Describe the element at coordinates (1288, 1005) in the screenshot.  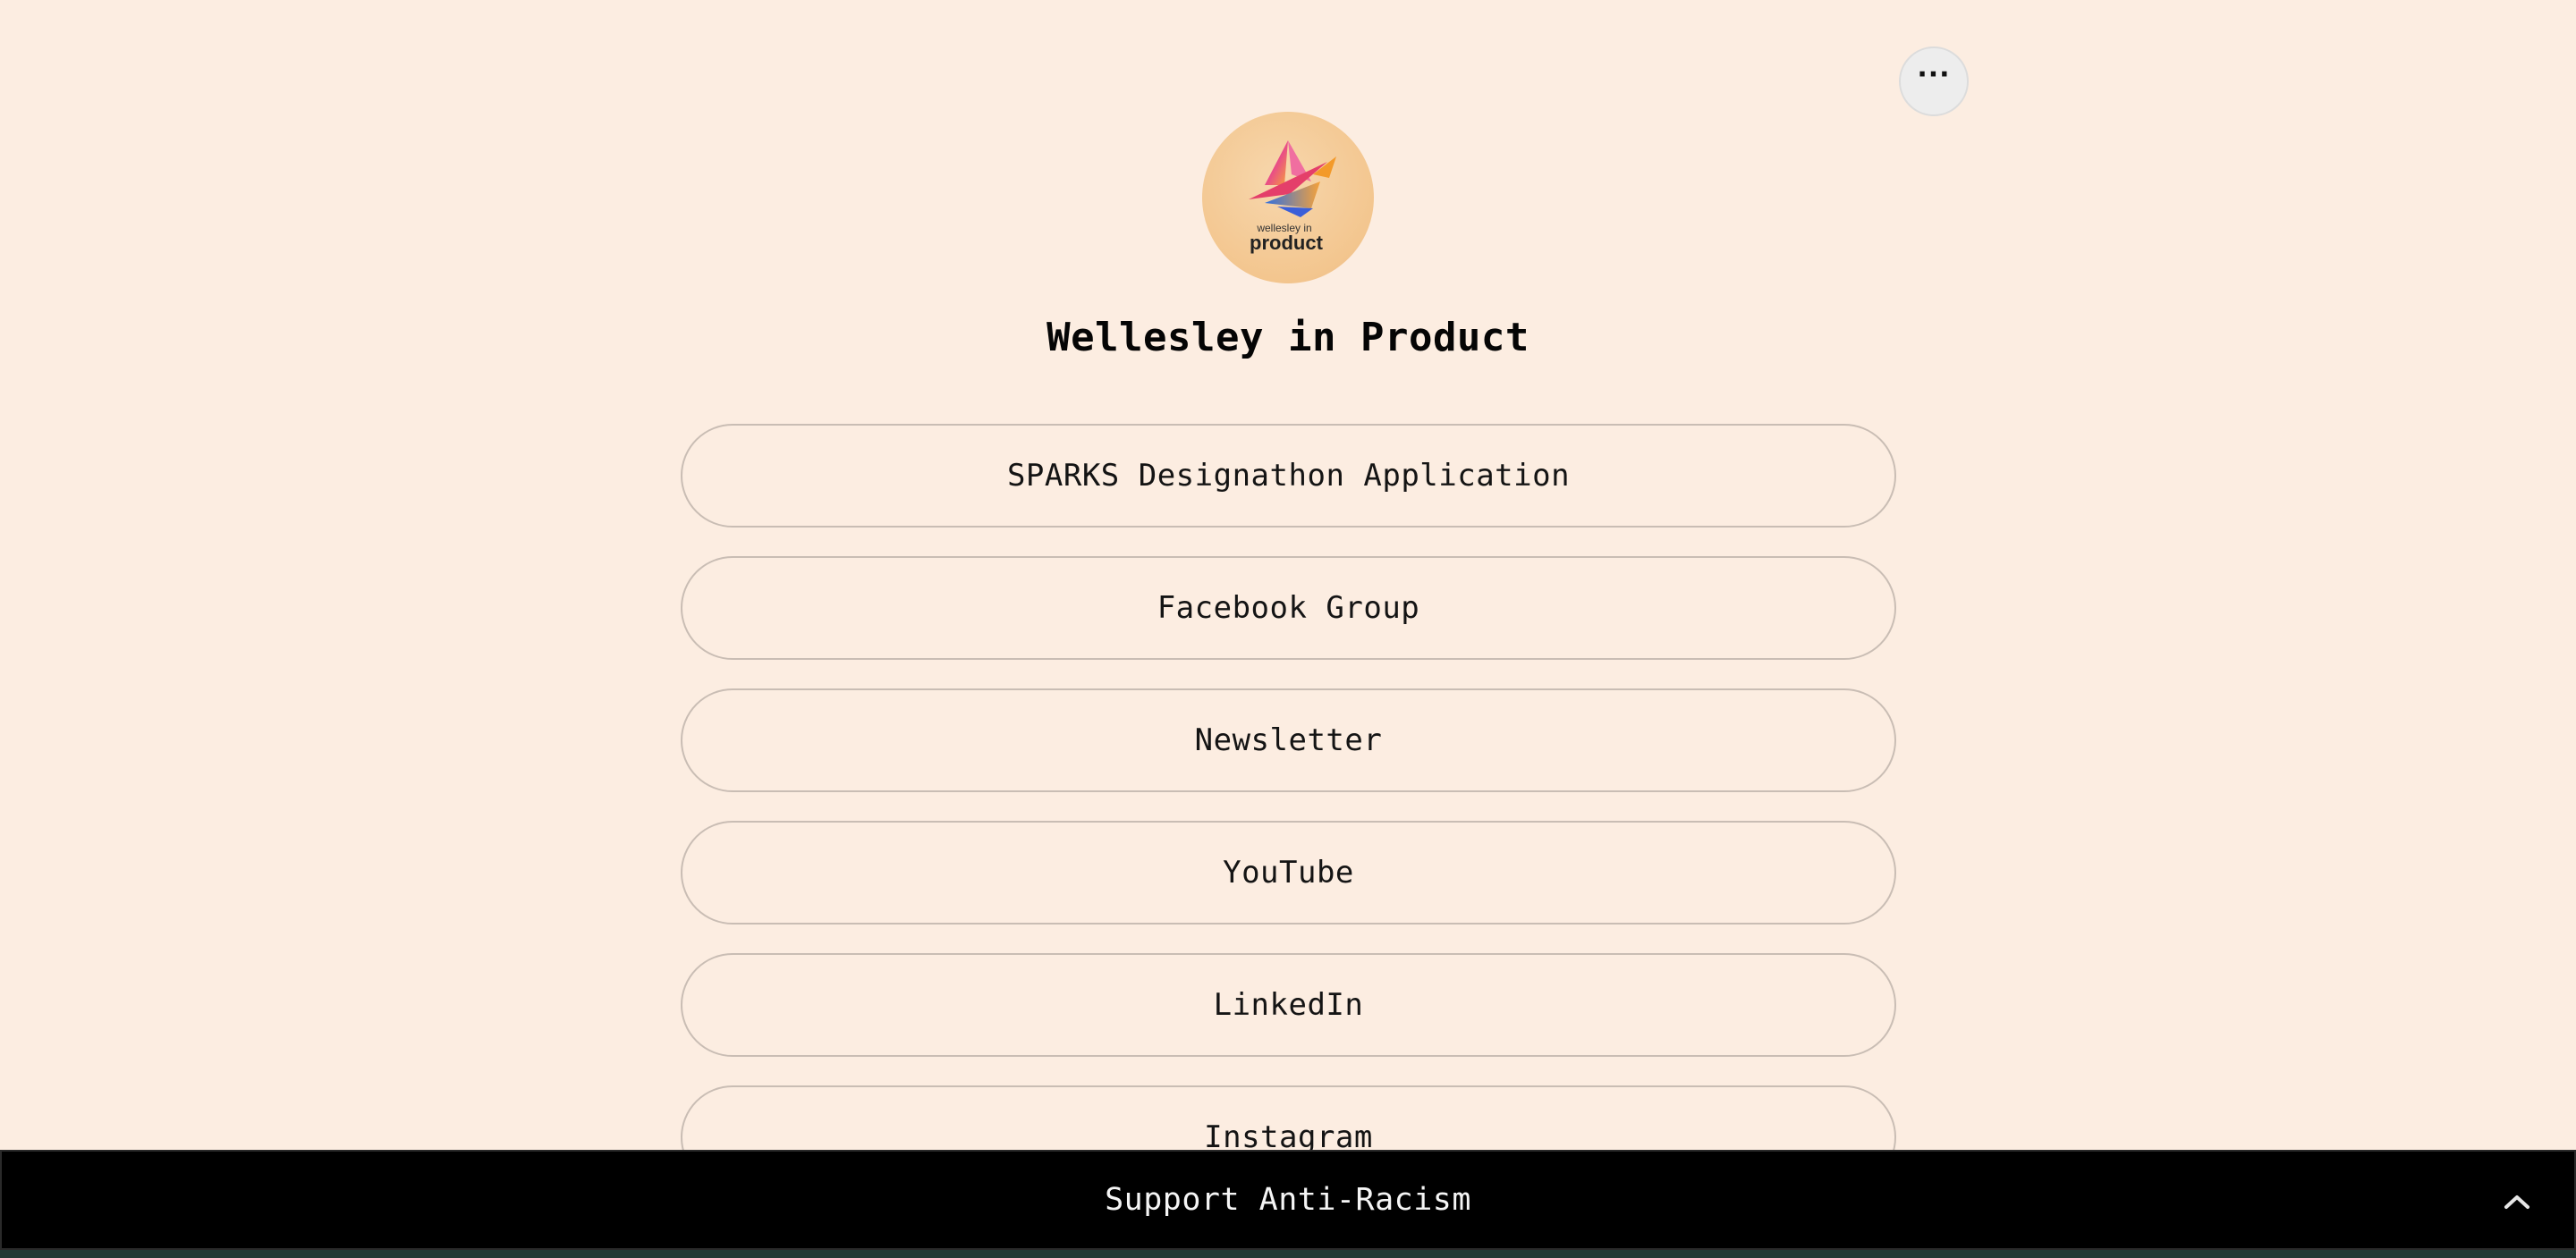
I see `link-button-linkedin: LinkedIn` at that location.